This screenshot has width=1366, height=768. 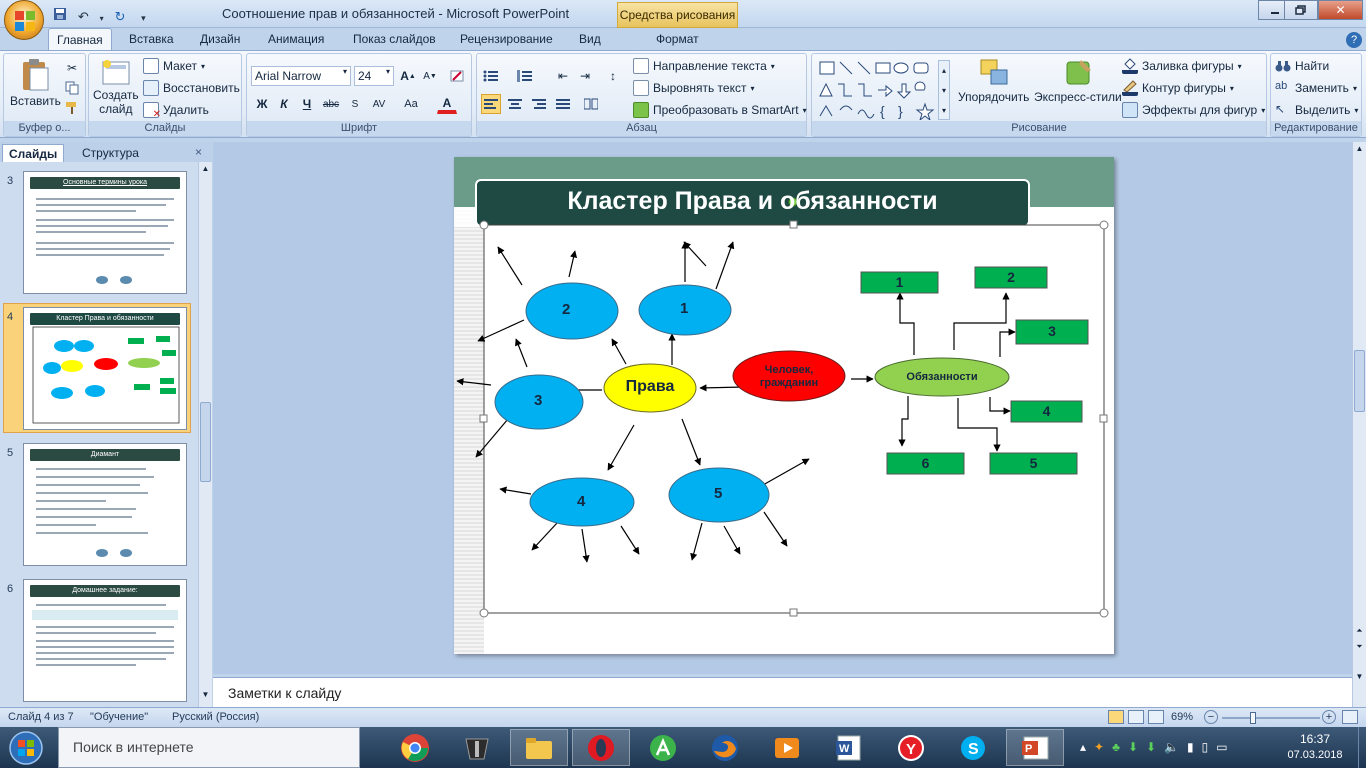 I want to click on format-painter-icon, so click(x=72, y=108).